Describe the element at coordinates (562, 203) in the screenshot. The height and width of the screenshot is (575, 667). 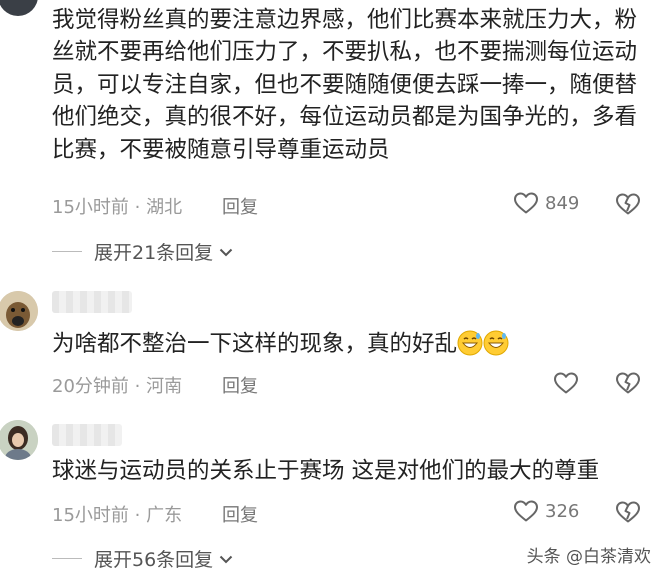
I see `like-count: 849` at that location.